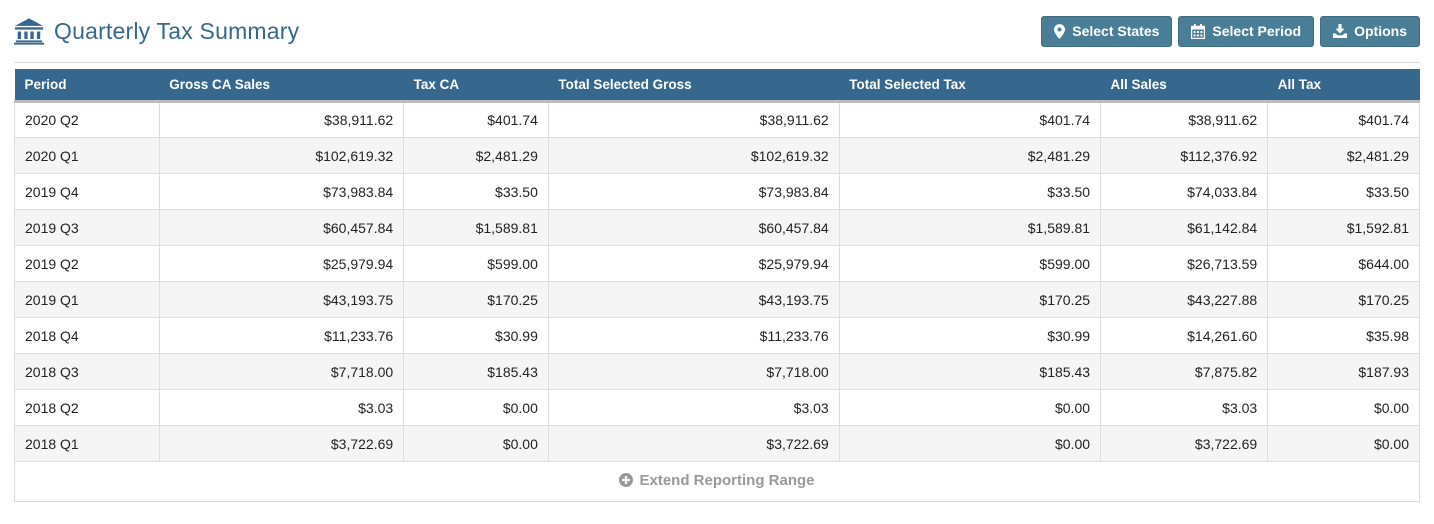 This screenshot has width=1434, height=524. What do you see at coordinates (476, 86) in the screenshot?
I see `column-header-tax-ca: Tax CA` at bounding box center [476, 86].